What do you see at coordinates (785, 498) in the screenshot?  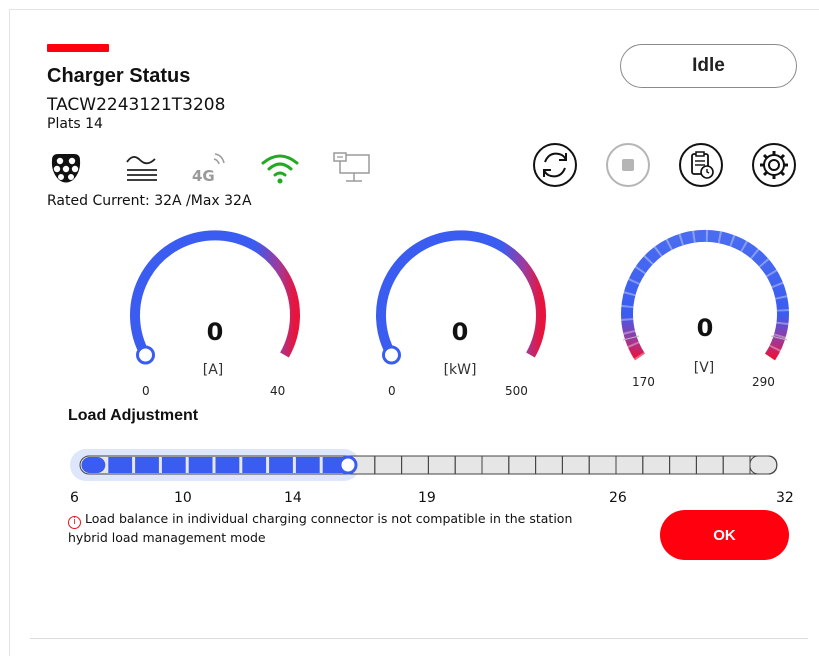 I see `slider-tick-32: 32` at bounding box center [785, 498].